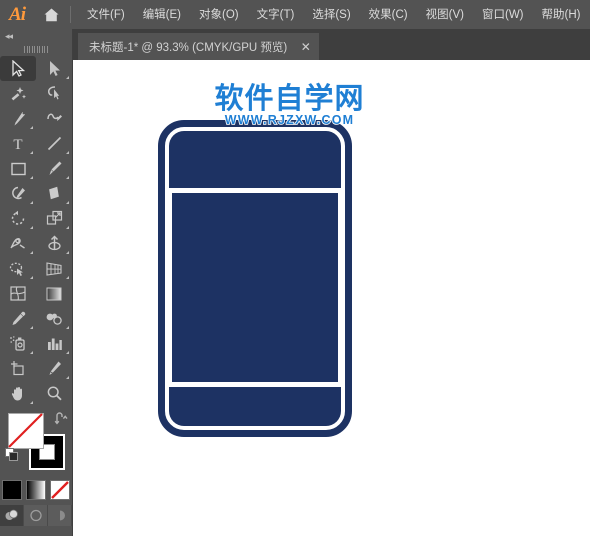 The height and width of the screenshot is (536, 590). Describe the element at coordinates (70, 14) in the screenshot. I see `menu-divider` at that location.